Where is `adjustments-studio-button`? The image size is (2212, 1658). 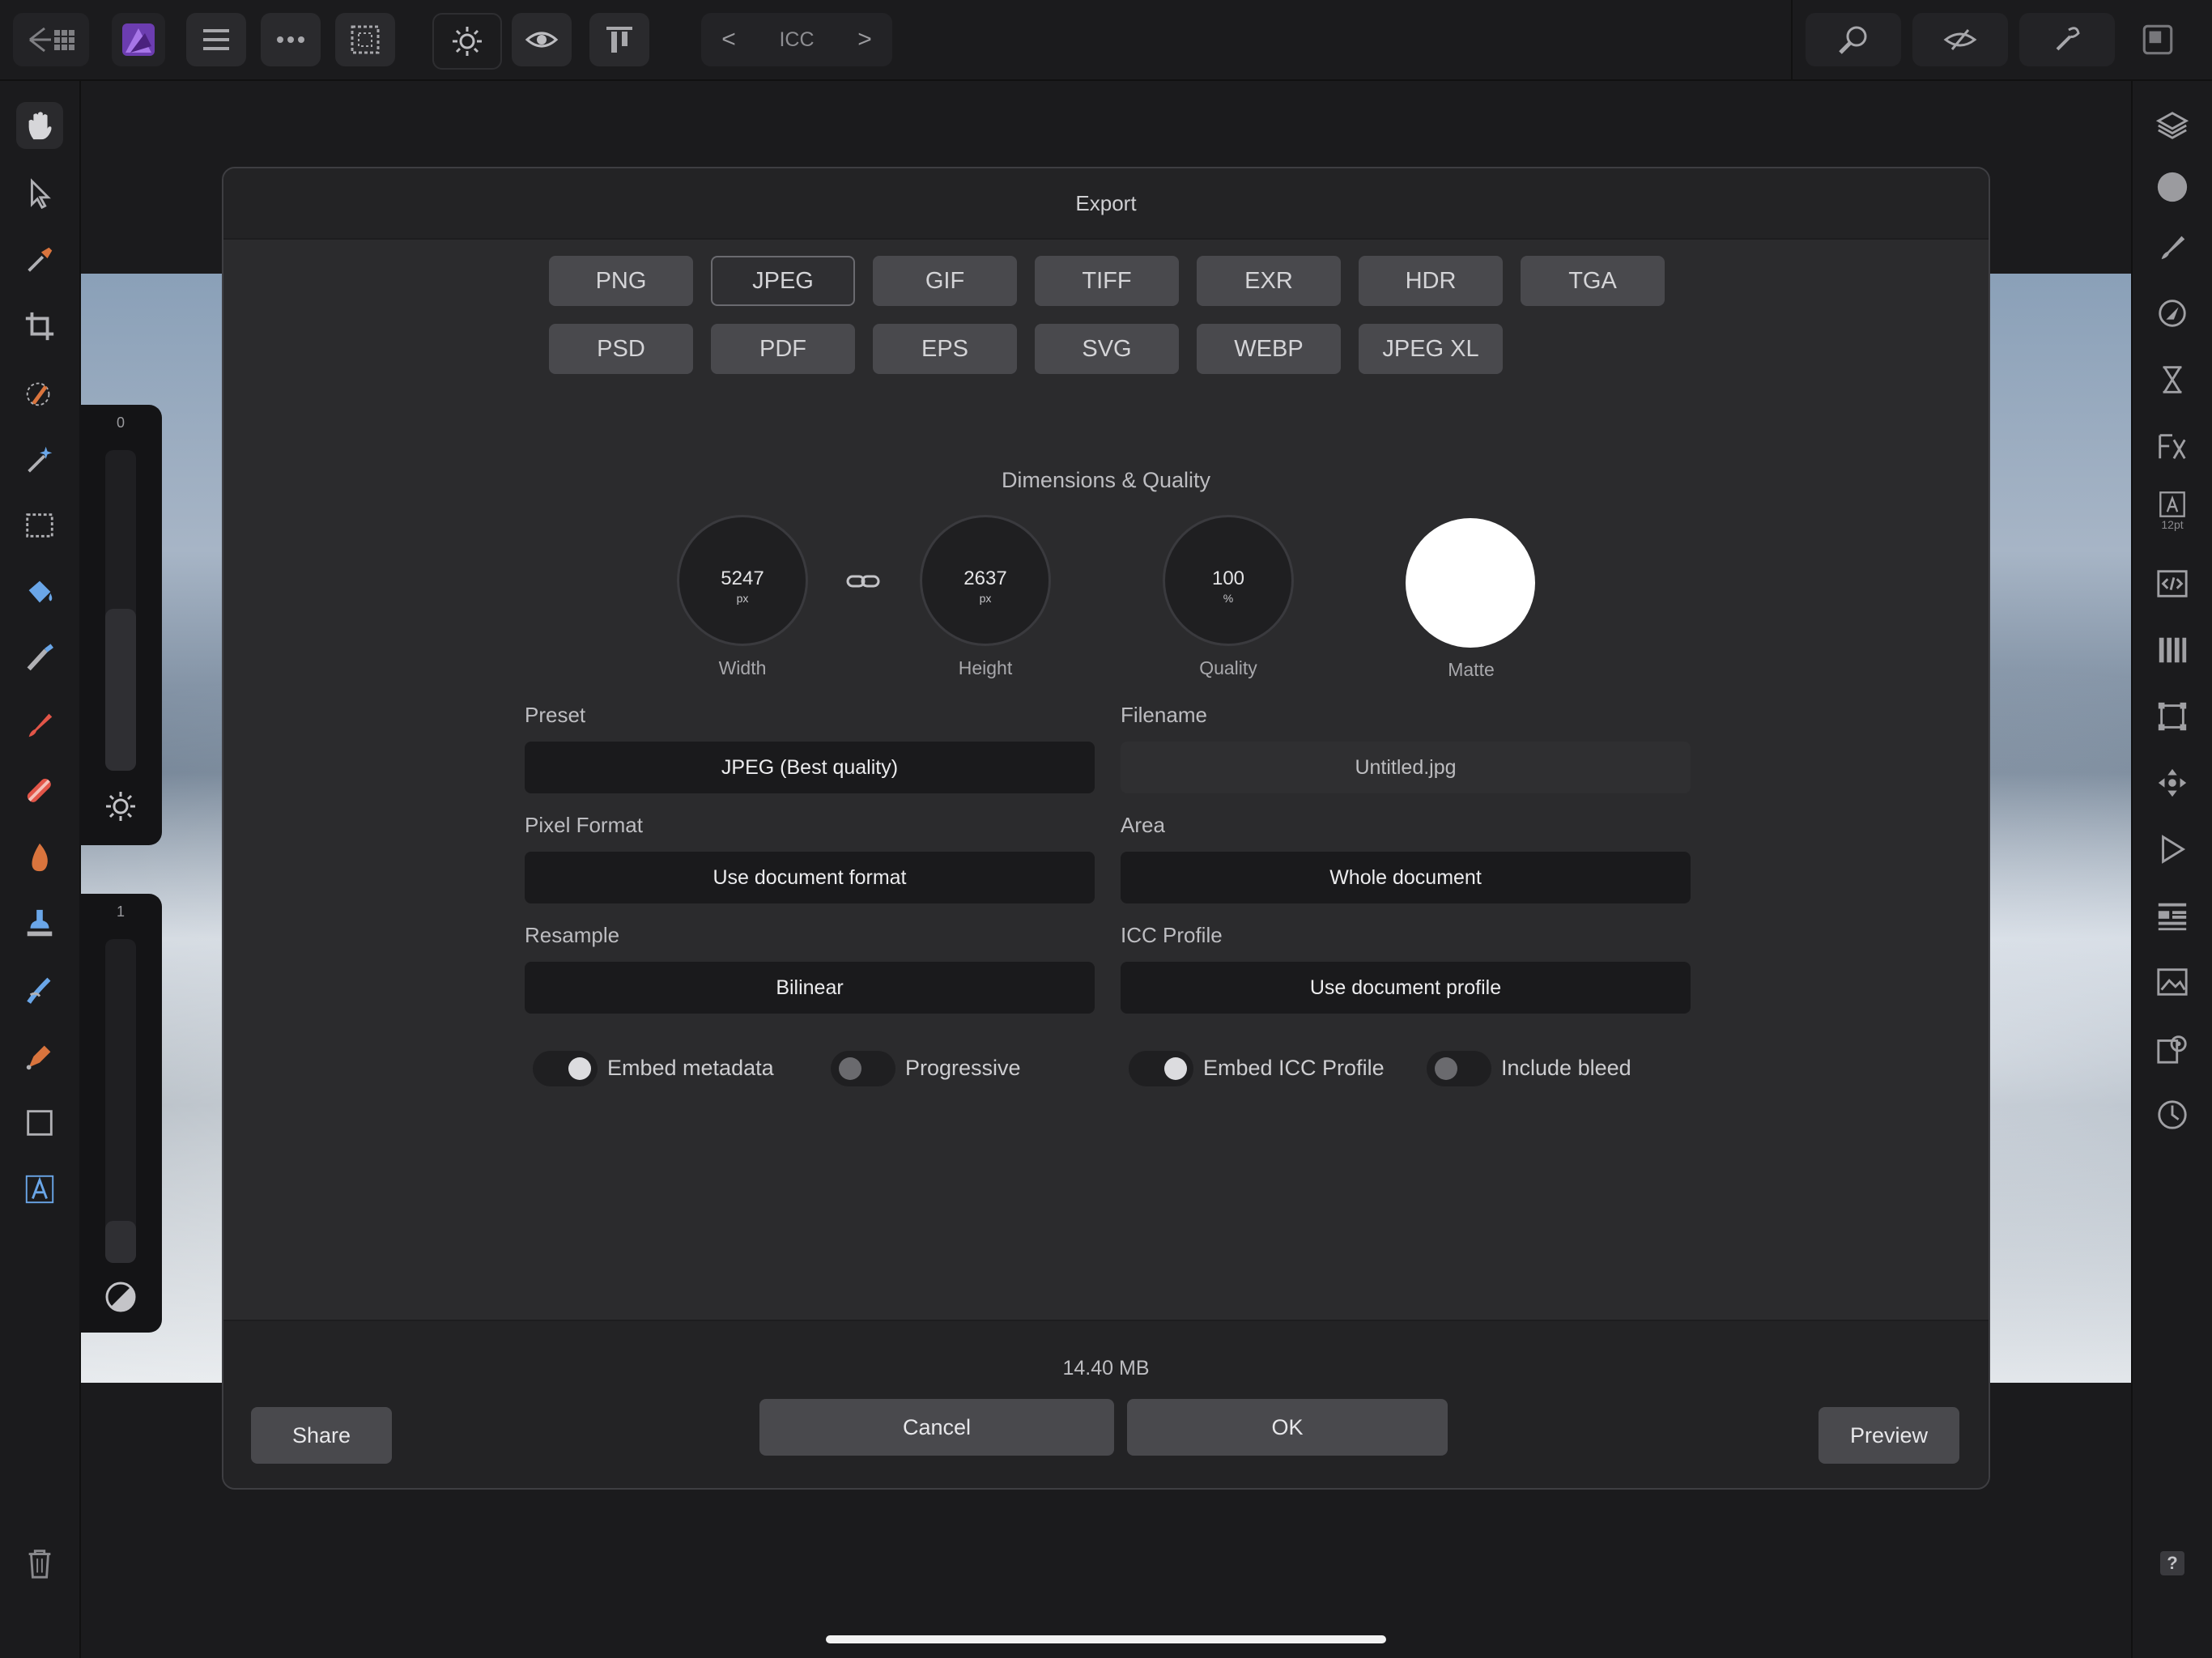
adjustments-studio-button is located at coordinates (2172, 313).